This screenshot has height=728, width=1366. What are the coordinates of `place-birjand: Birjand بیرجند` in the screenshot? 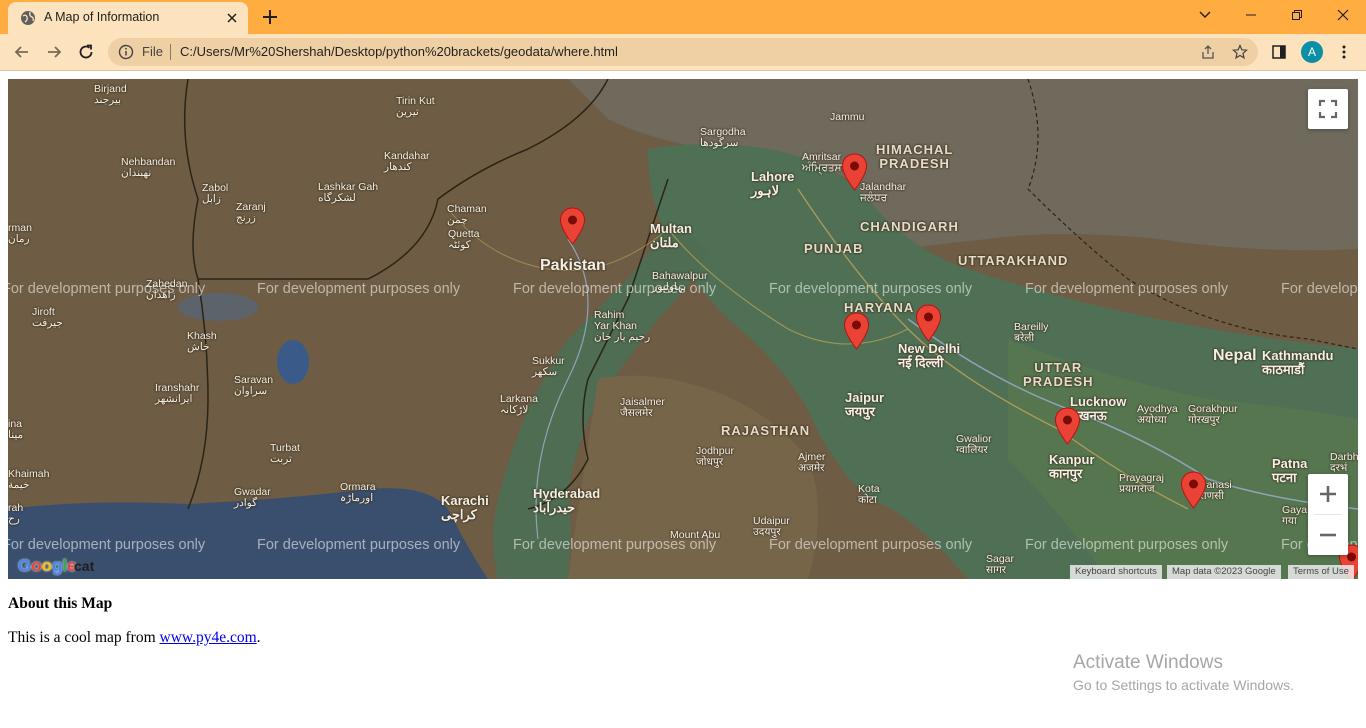 It's located at (110, 95).